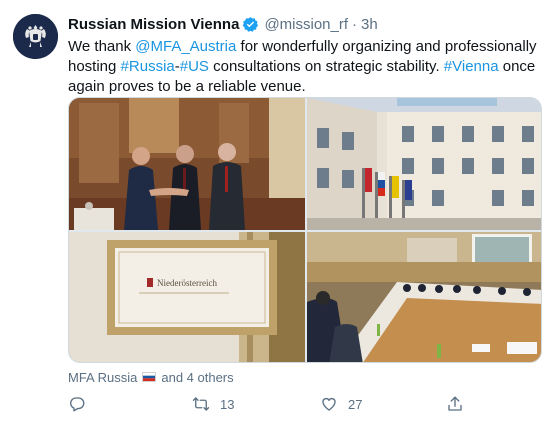  I want to click on palace-courtyard-photo, so click(424, 164).